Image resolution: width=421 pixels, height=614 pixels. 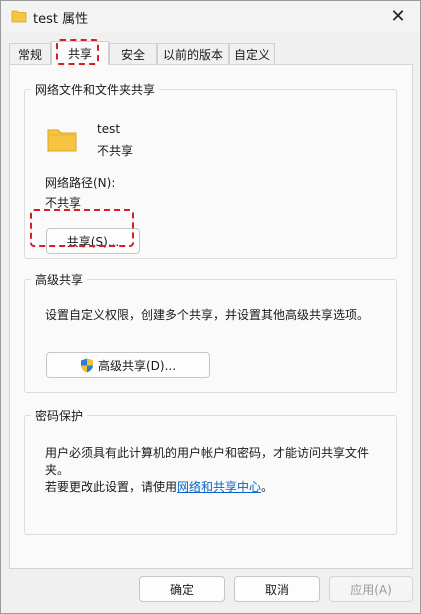 What do you see at coordinates (207, 315) in the screenshot?
I see `advanced-sharing-description: 设置自定义权限，创建多个共享，并设置其他高级共享选项。` at bounding box center [207, 315].